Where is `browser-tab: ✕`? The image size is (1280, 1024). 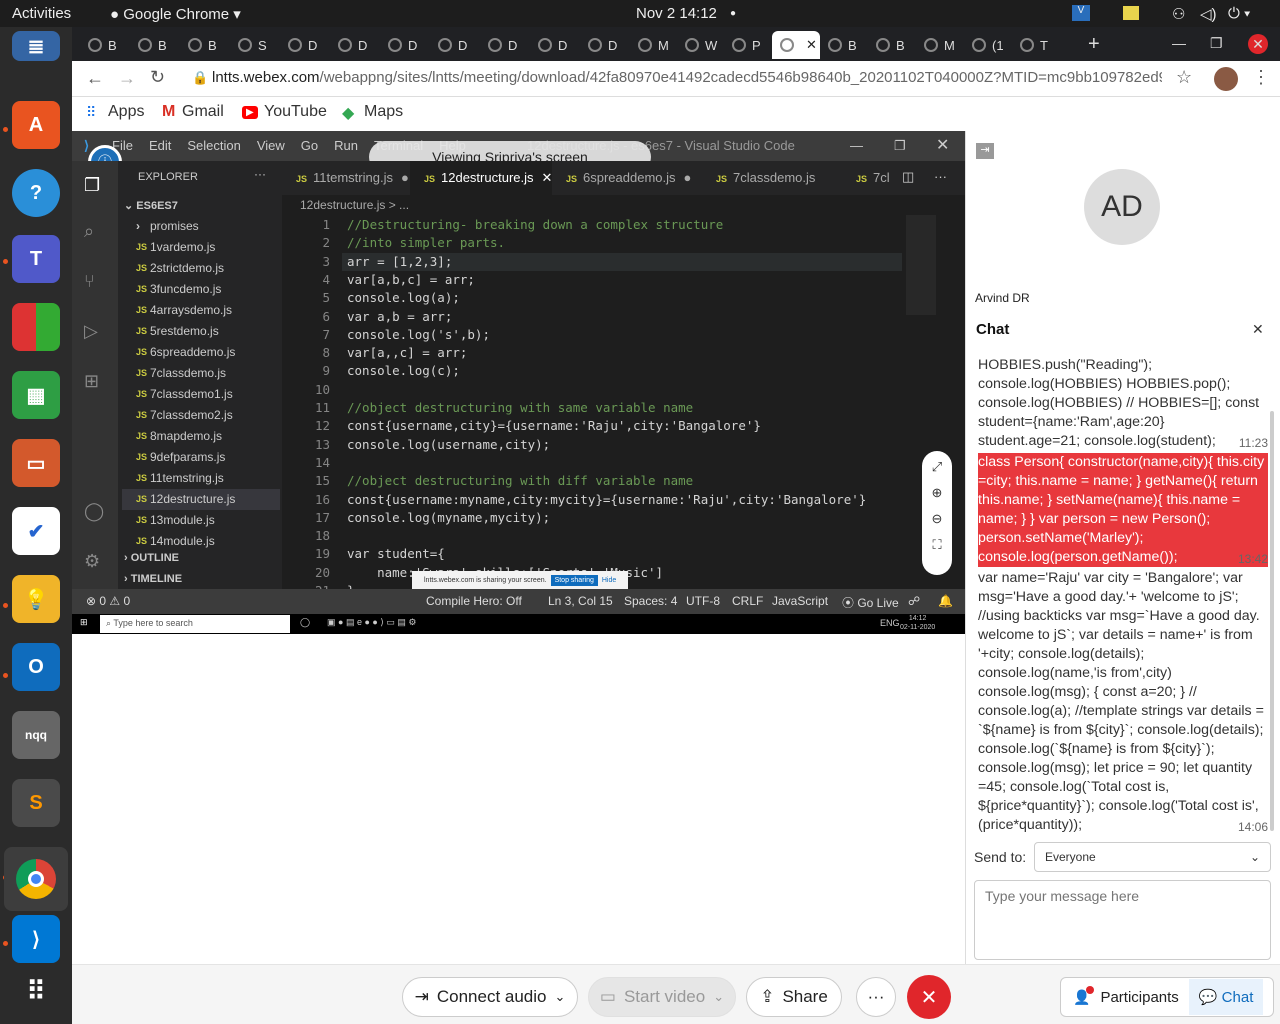 browser-tab: ✕ is located at coordinates (796, 45).